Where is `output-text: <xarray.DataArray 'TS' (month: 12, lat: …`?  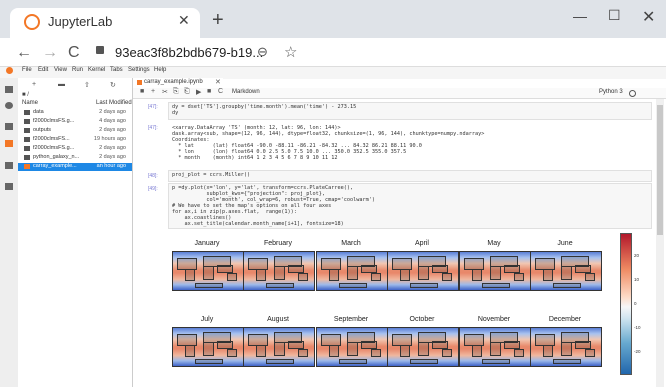
output-text: <xarray.DataArray 'TS' (month: 12, lat: … is located at coordinates (328, 143).